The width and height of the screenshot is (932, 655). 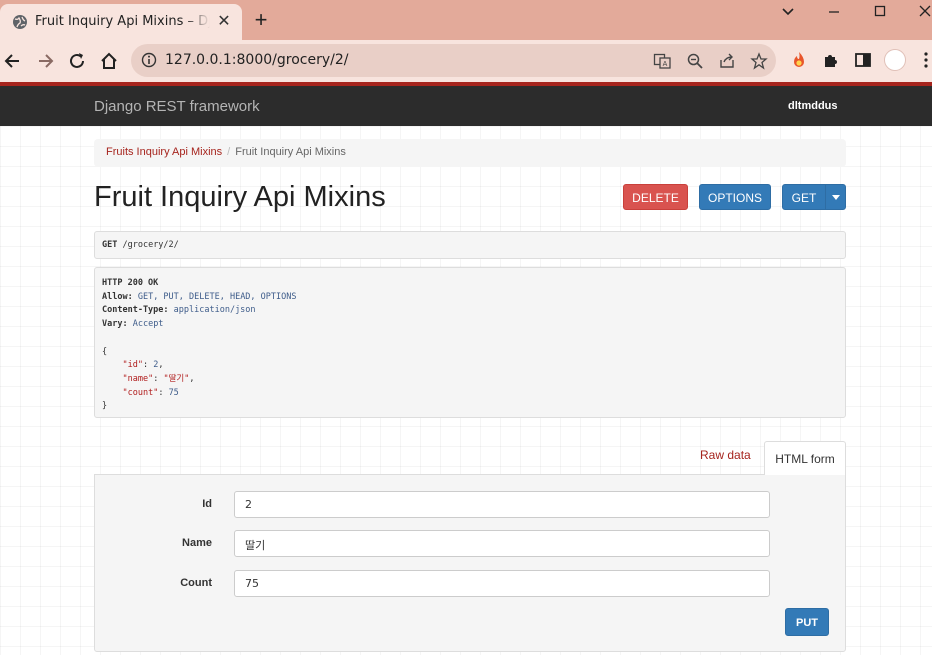 I want to click on get-format-dropdown, so click(x=835, y=197).